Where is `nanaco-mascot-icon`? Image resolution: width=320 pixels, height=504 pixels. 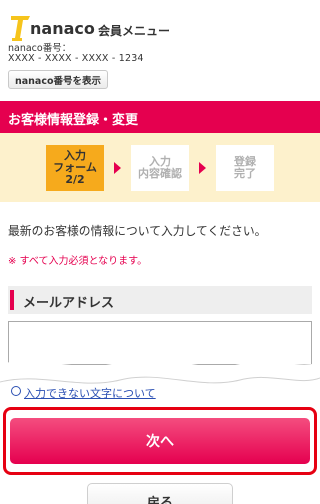
nanaco-mascot-icon is located at coordinates (20, 28).